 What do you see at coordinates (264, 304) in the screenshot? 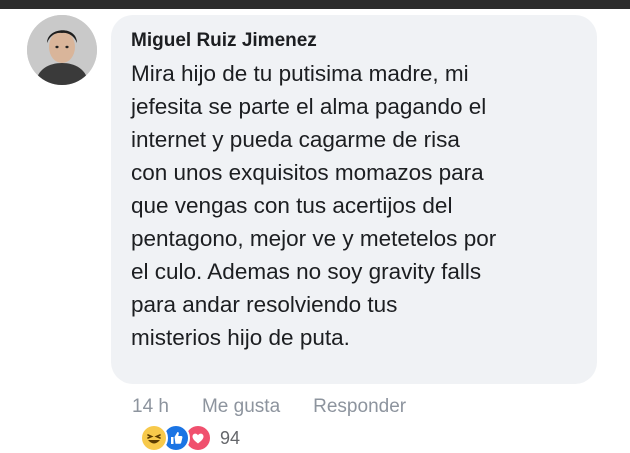
I see `comment-line: para andar resolviendo tus` at bounding box center [264, 304].